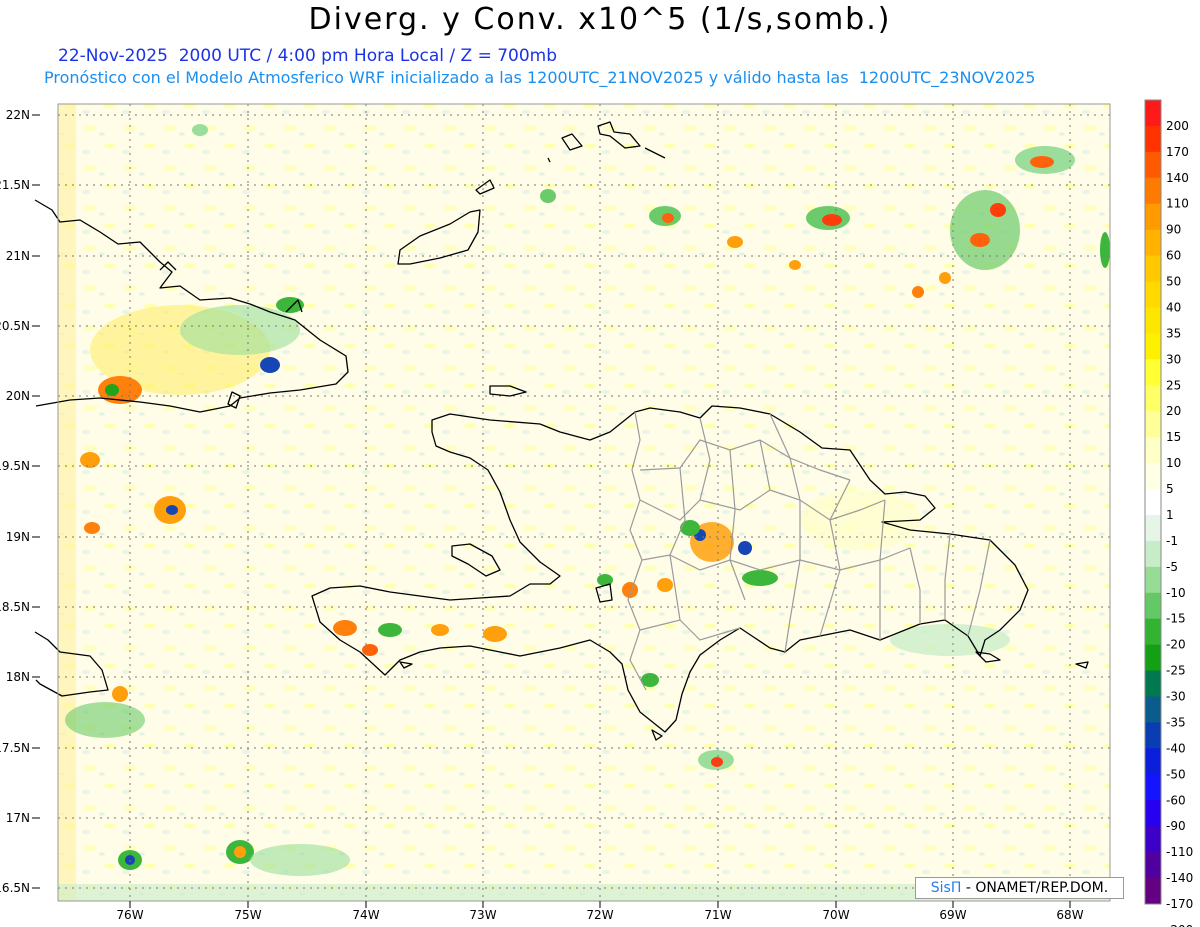 This screenshot has height=927, width=1200. What do you see at coordinates (952, 915) in the screenshot?
I see `lon-label: 69W` at bounding box center [952, 915].